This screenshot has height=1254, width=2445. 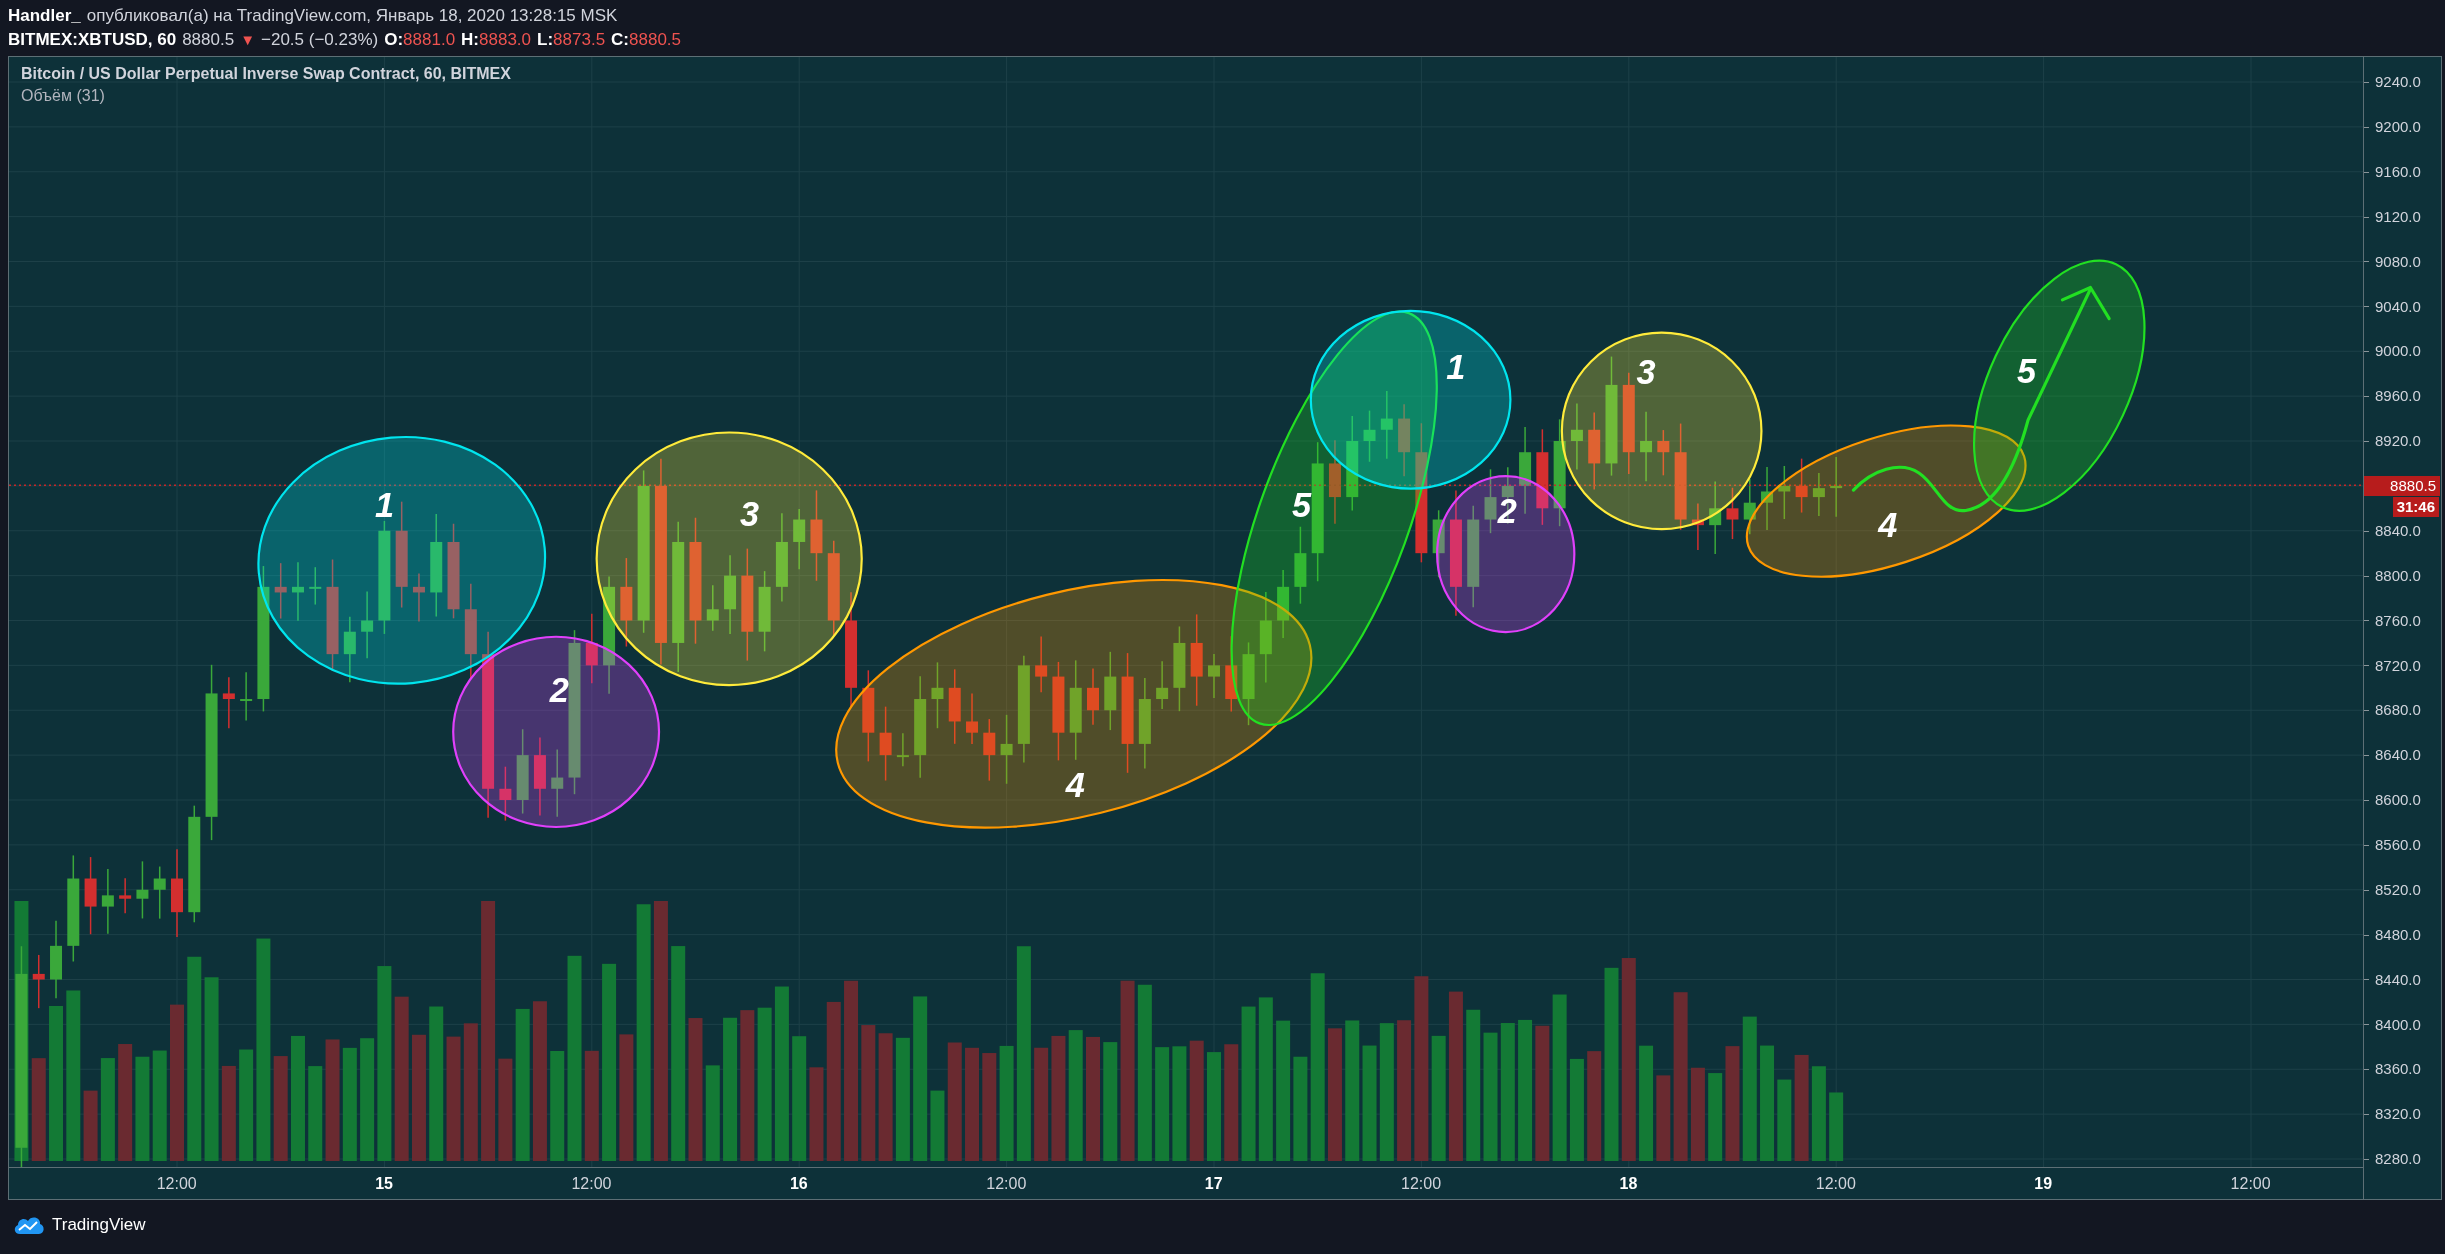 I want to click on price-tick-label: 8840.0, so click(x=2398, y=530).